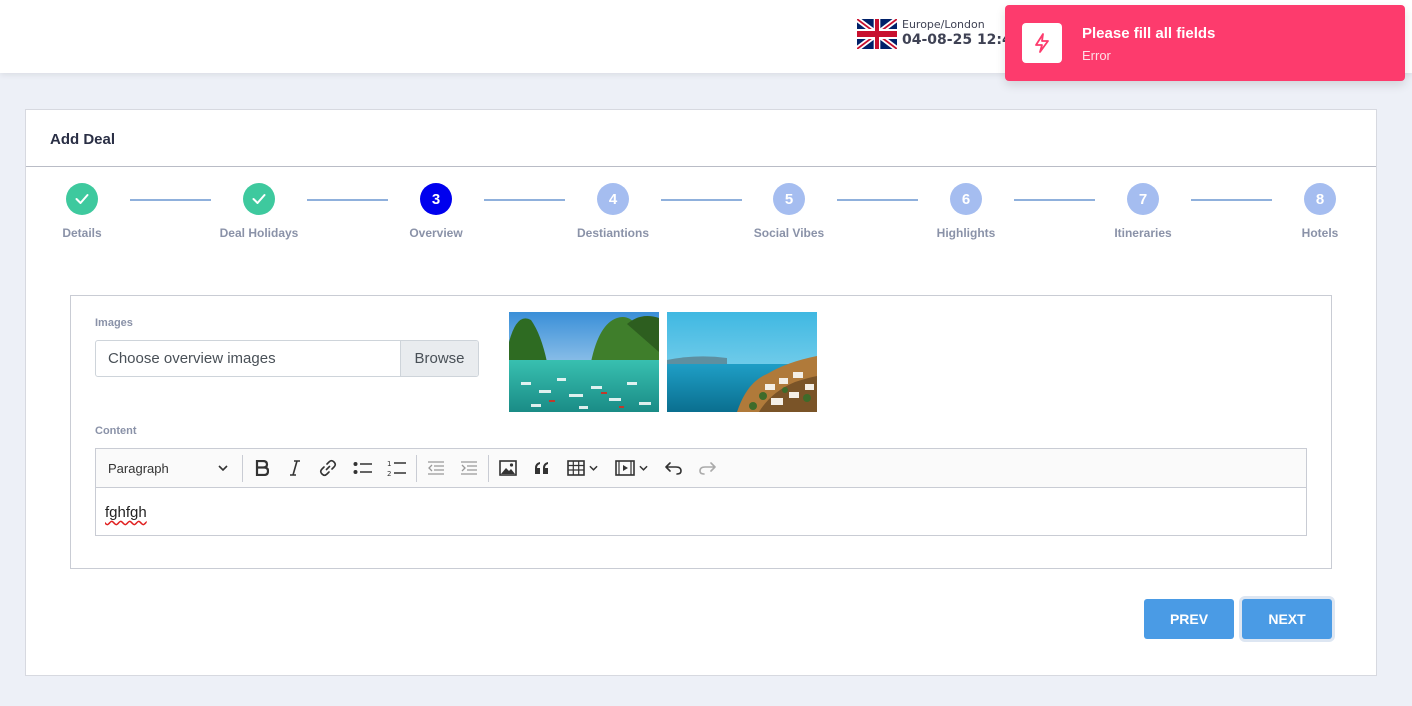  I want to click on step-2-circle, so click(259, 199).